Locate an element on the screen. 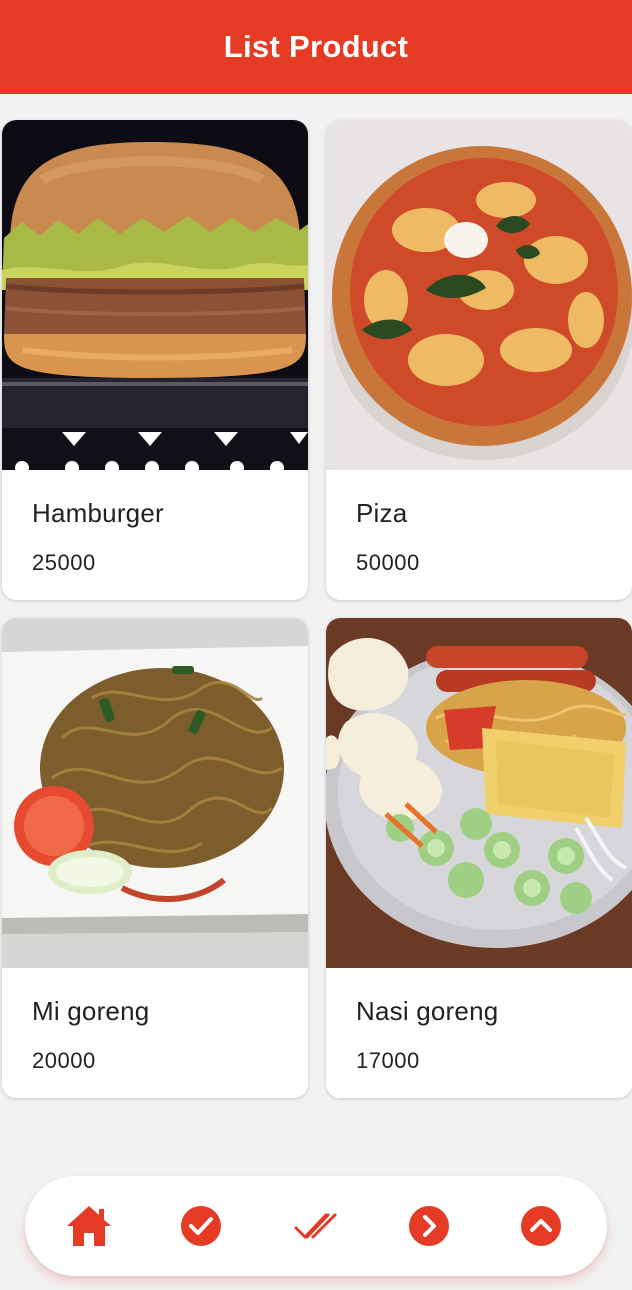 The image size is (632, 1290). page-title: List Product is located at coordinates (316, 46).